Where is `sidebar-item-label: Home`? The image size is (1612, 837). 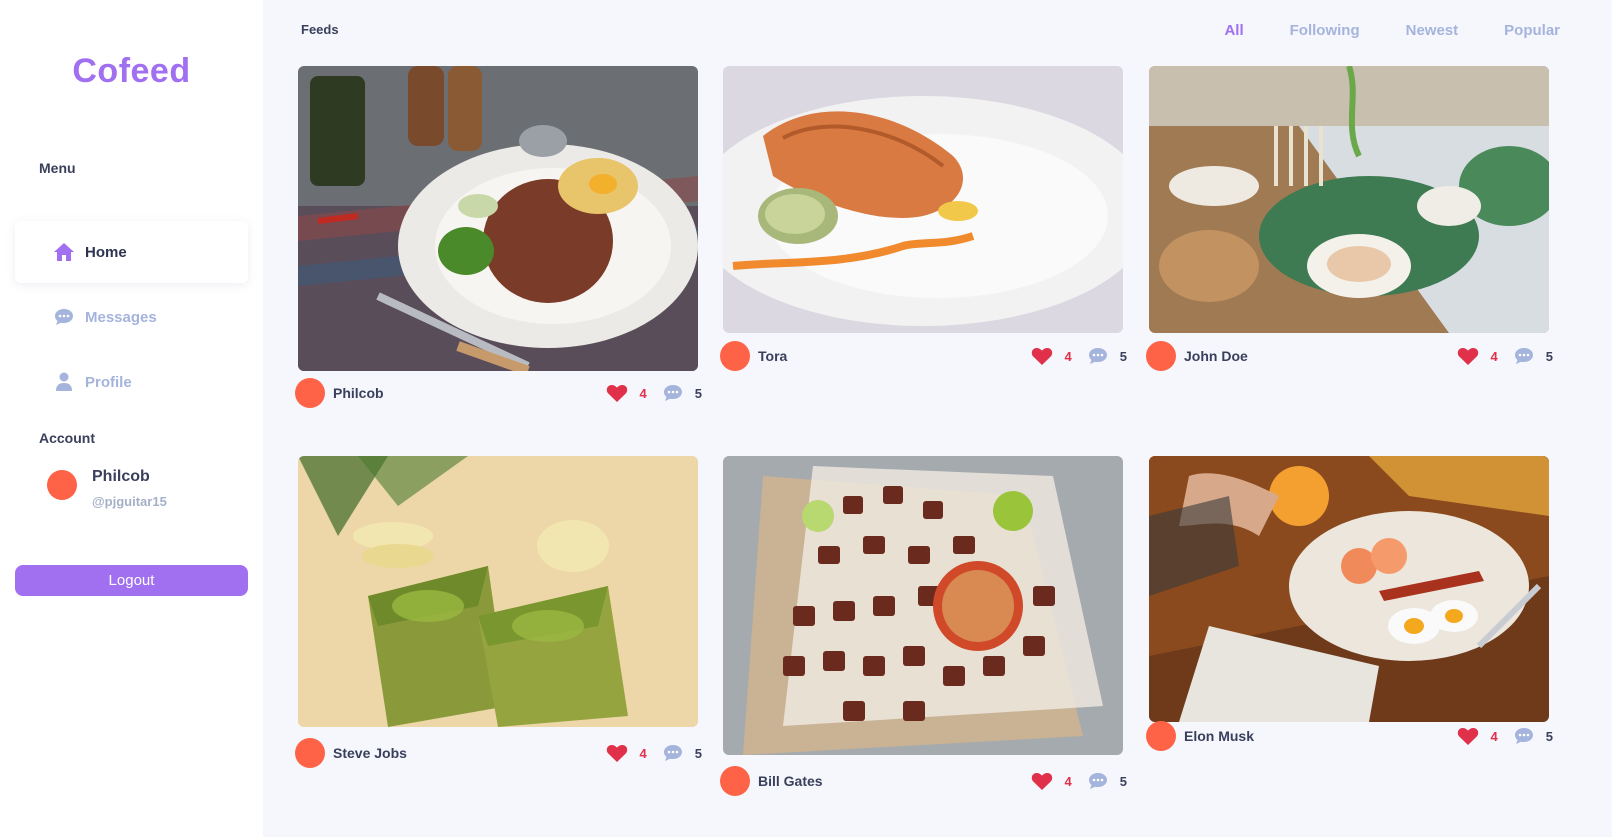
sidebar-item-label: Home is located at coordinates (106, 252).